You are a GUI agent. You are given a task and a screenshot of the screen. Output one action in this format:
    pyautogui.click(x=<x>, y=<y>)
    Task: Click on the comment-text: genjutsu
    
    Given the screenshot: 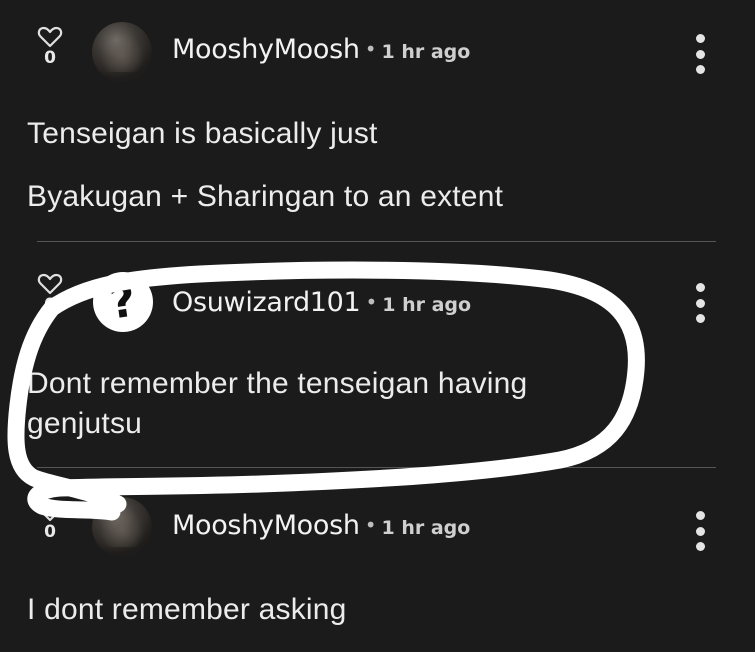 What is the action you would take?
    pyautogui.click(x=85, y=423)
    